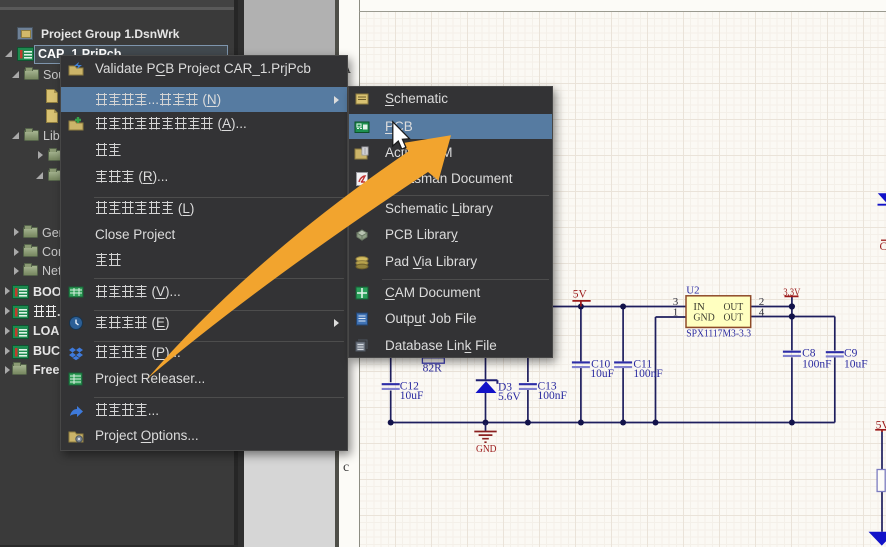 This screenshot has width=886, height=547. What do you see at coordinates (509, 397) in the screenshot?
I see `svg-text: 5.6V` at bounding box center [509, 397].